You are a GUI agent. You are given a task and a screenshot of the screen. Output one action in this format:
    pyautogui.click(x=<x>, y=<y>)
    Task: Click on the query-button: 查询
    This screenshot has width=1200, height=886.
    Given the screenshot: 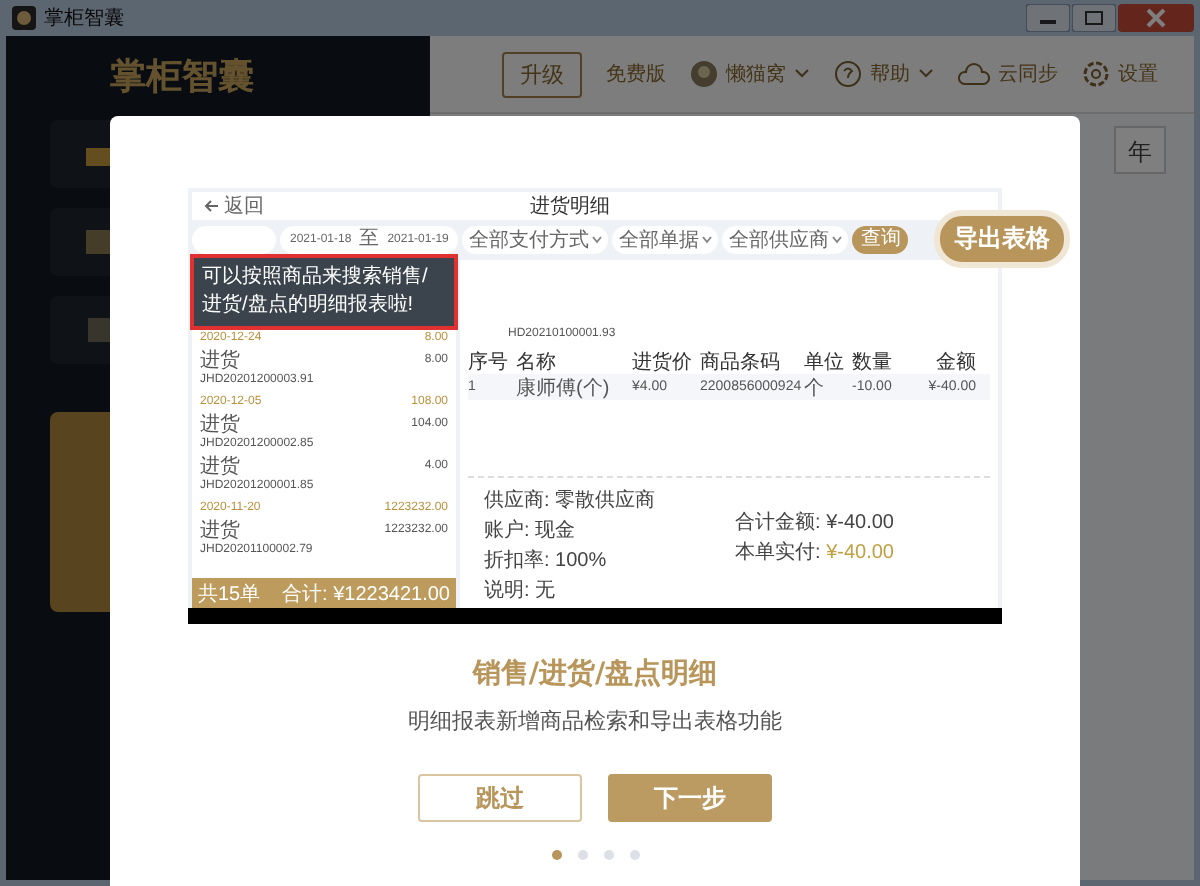 What is the action you would take?
    pyautogui.click(x=880, y=240)
    